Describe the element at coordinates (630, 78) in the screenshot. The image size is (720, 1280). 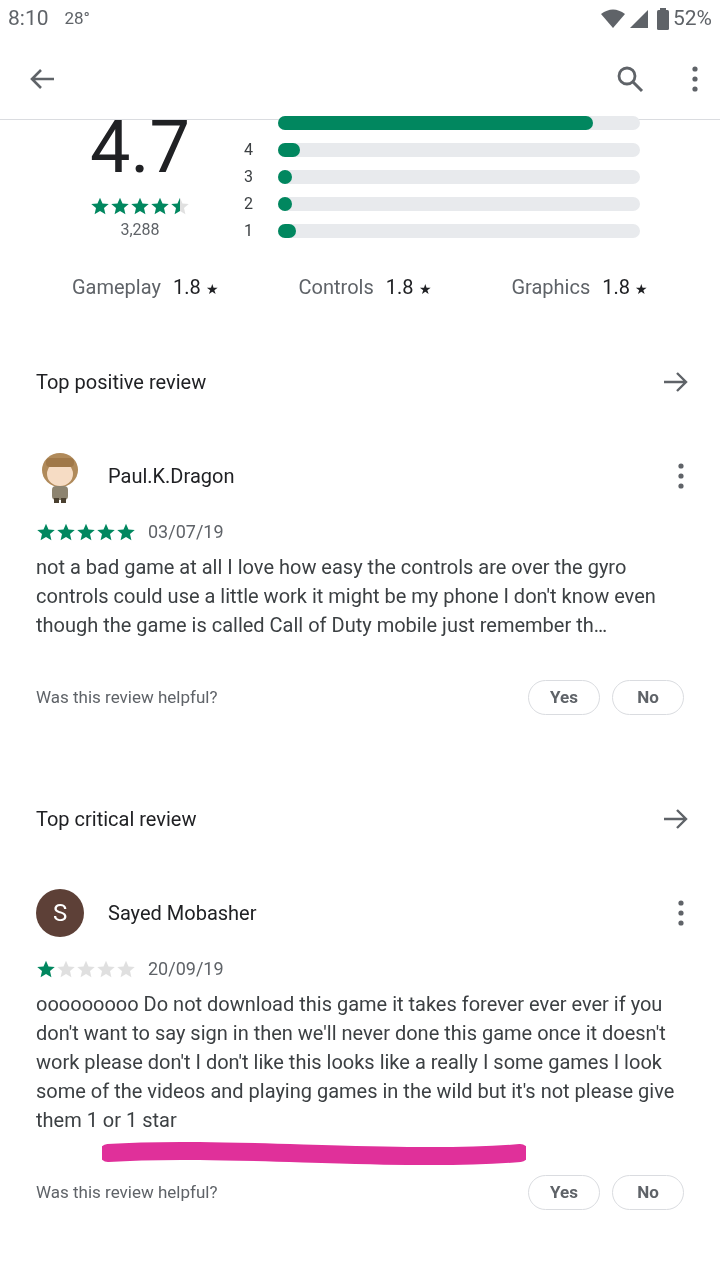
I see `search-icon` at that location.